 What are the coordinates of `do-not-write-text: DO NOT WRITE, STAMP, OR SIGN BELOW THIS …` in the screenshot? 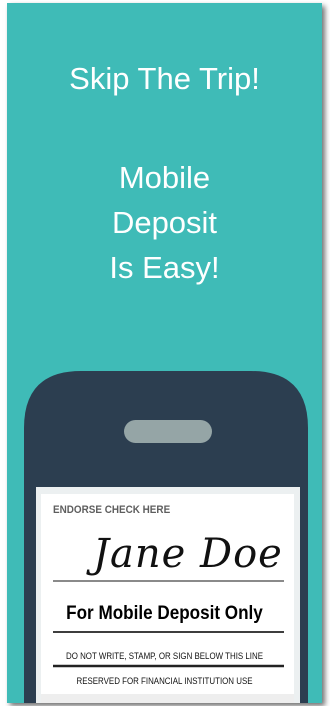 It's located at (164, 656).